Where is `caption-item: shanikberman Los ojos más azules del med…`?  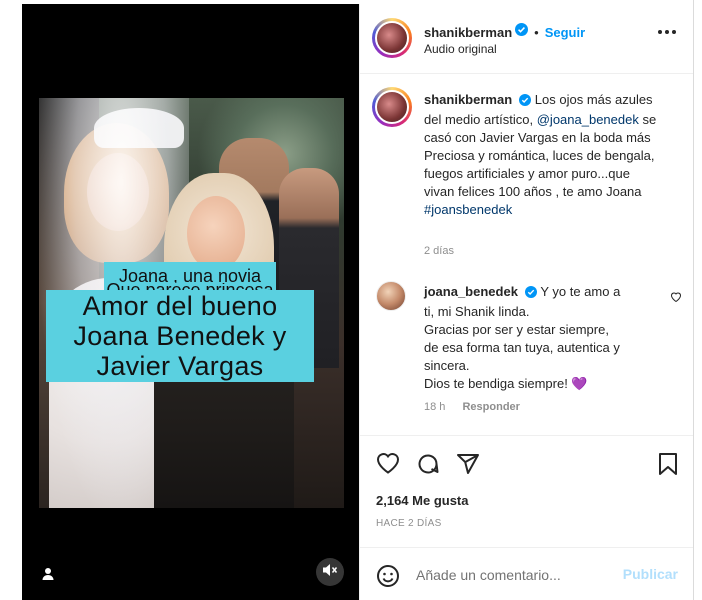
caption-item: shanikberman Los ojos más azules del med… is located at coordinates (527, 182).